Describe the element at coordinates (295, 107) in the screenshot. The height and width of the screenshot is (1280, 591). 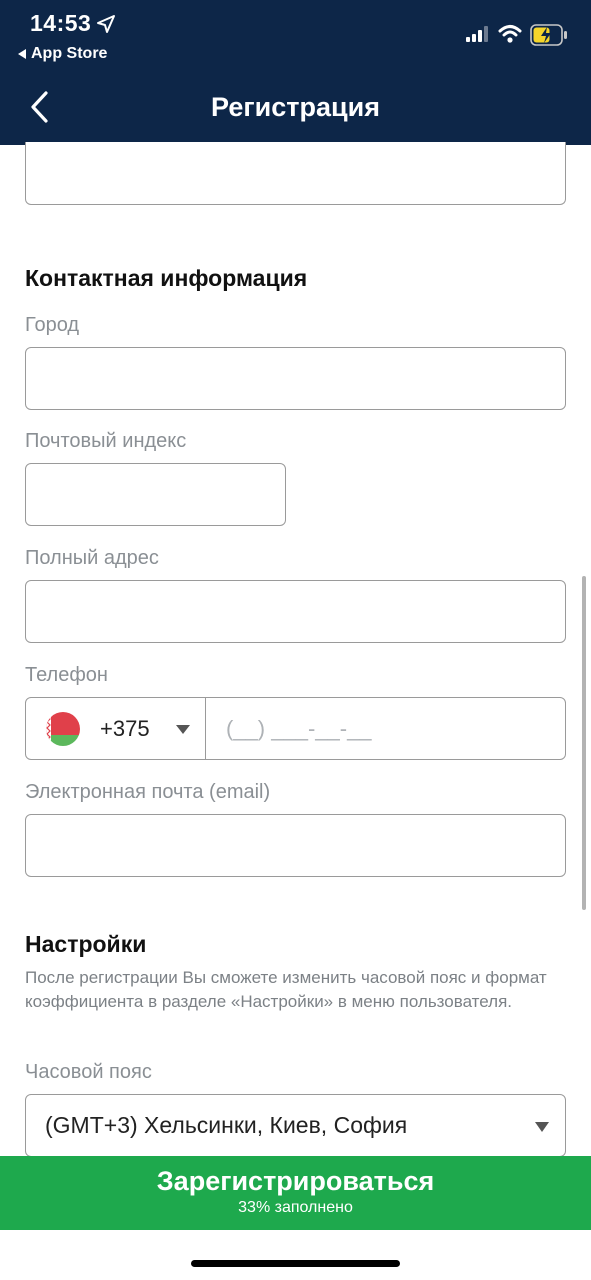
I see `page-title: Регистрация` at that location.